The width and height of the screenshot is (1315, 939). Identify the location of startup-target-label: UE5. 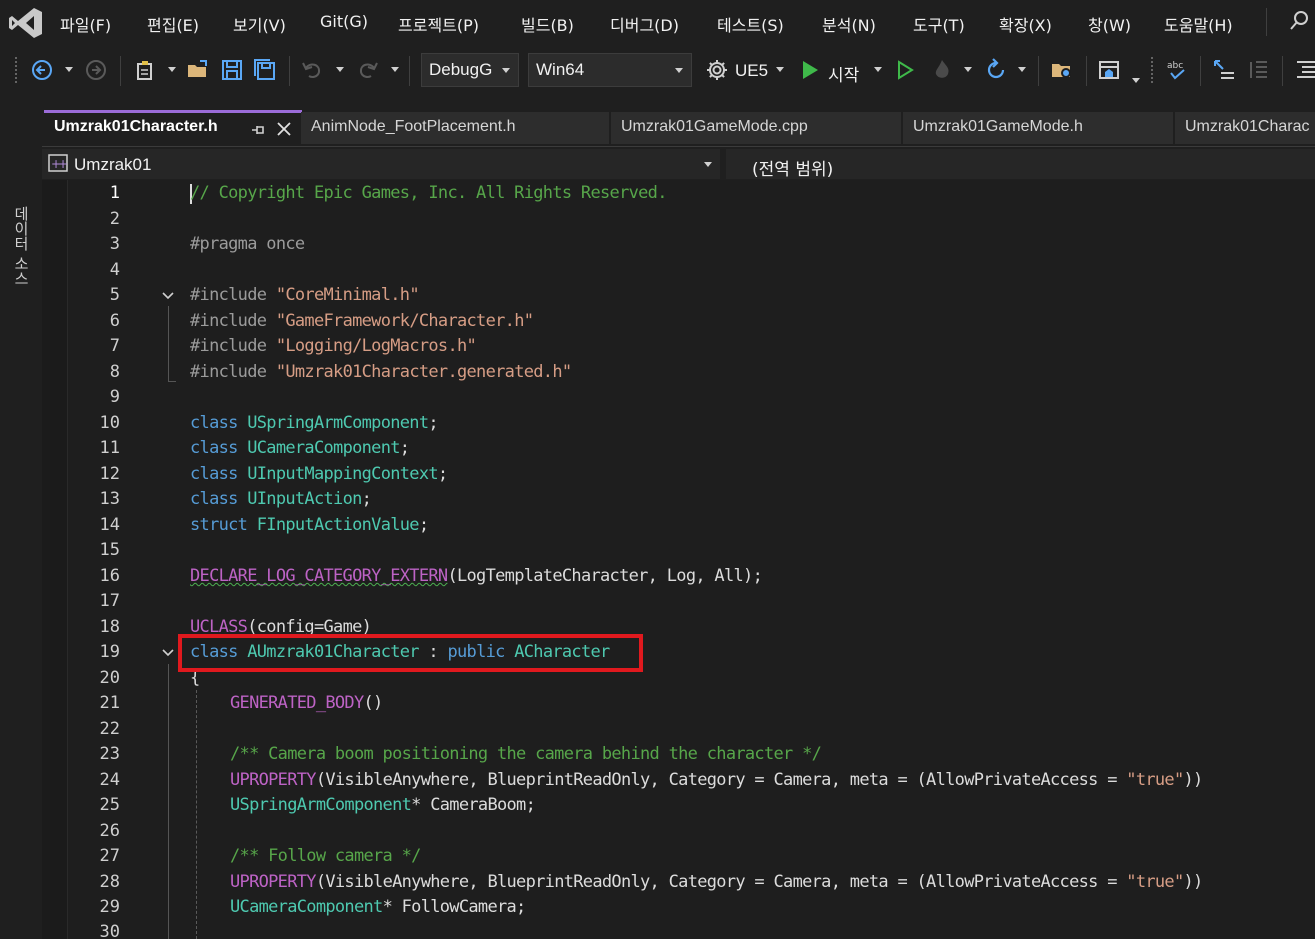
(751, 71).